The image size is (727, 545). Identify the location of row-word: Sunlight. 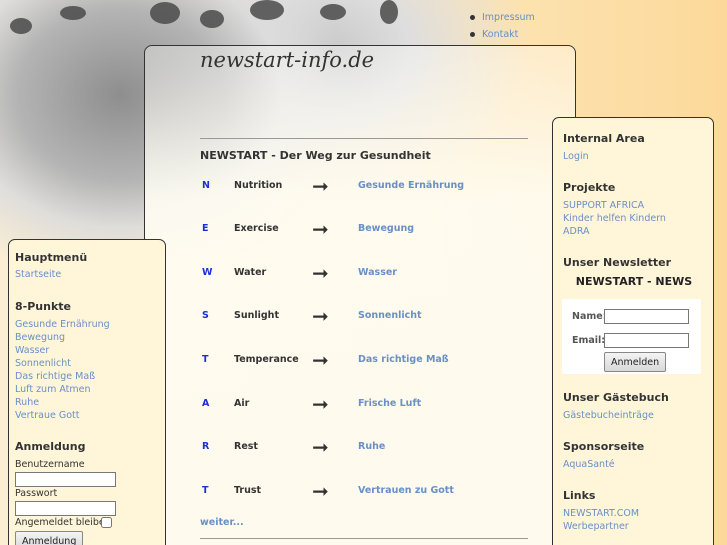
(256, 315).